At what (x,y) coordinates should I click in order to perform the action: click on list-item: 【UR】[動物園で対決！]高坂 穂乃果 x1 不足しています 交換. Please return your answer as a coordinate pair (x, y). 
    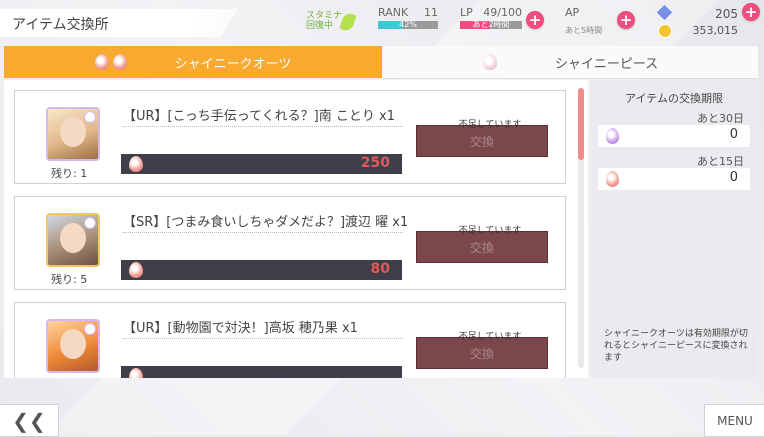
    Looking at the image, I should click on (290, 340).